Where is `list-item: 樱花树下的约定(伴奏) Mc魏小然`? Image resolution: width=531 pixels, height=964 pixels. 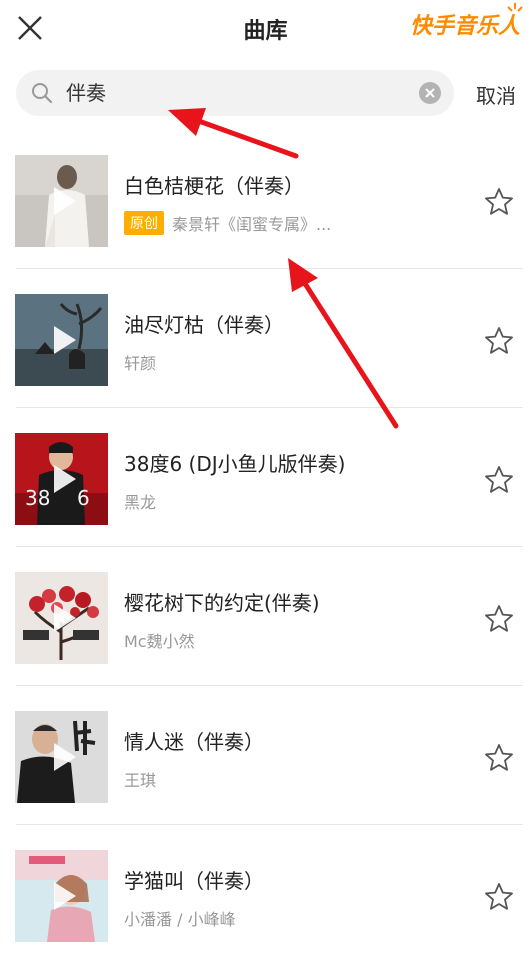 list-item: 樱花树下的约定(伴奏) Mc魏小然 is located at coordinates (265, 616).